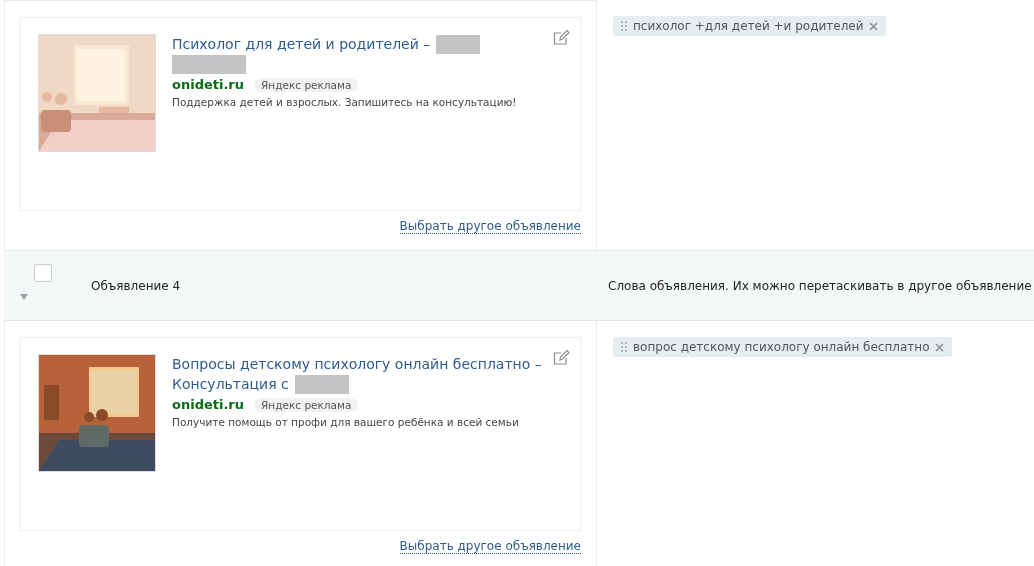  What do you see at coordinates (345, 102) in the screenshot?
I see `ad-text: Поддержка детей и взрослых. Запишитесь на консультацию!` at bounding box center [345, 102].